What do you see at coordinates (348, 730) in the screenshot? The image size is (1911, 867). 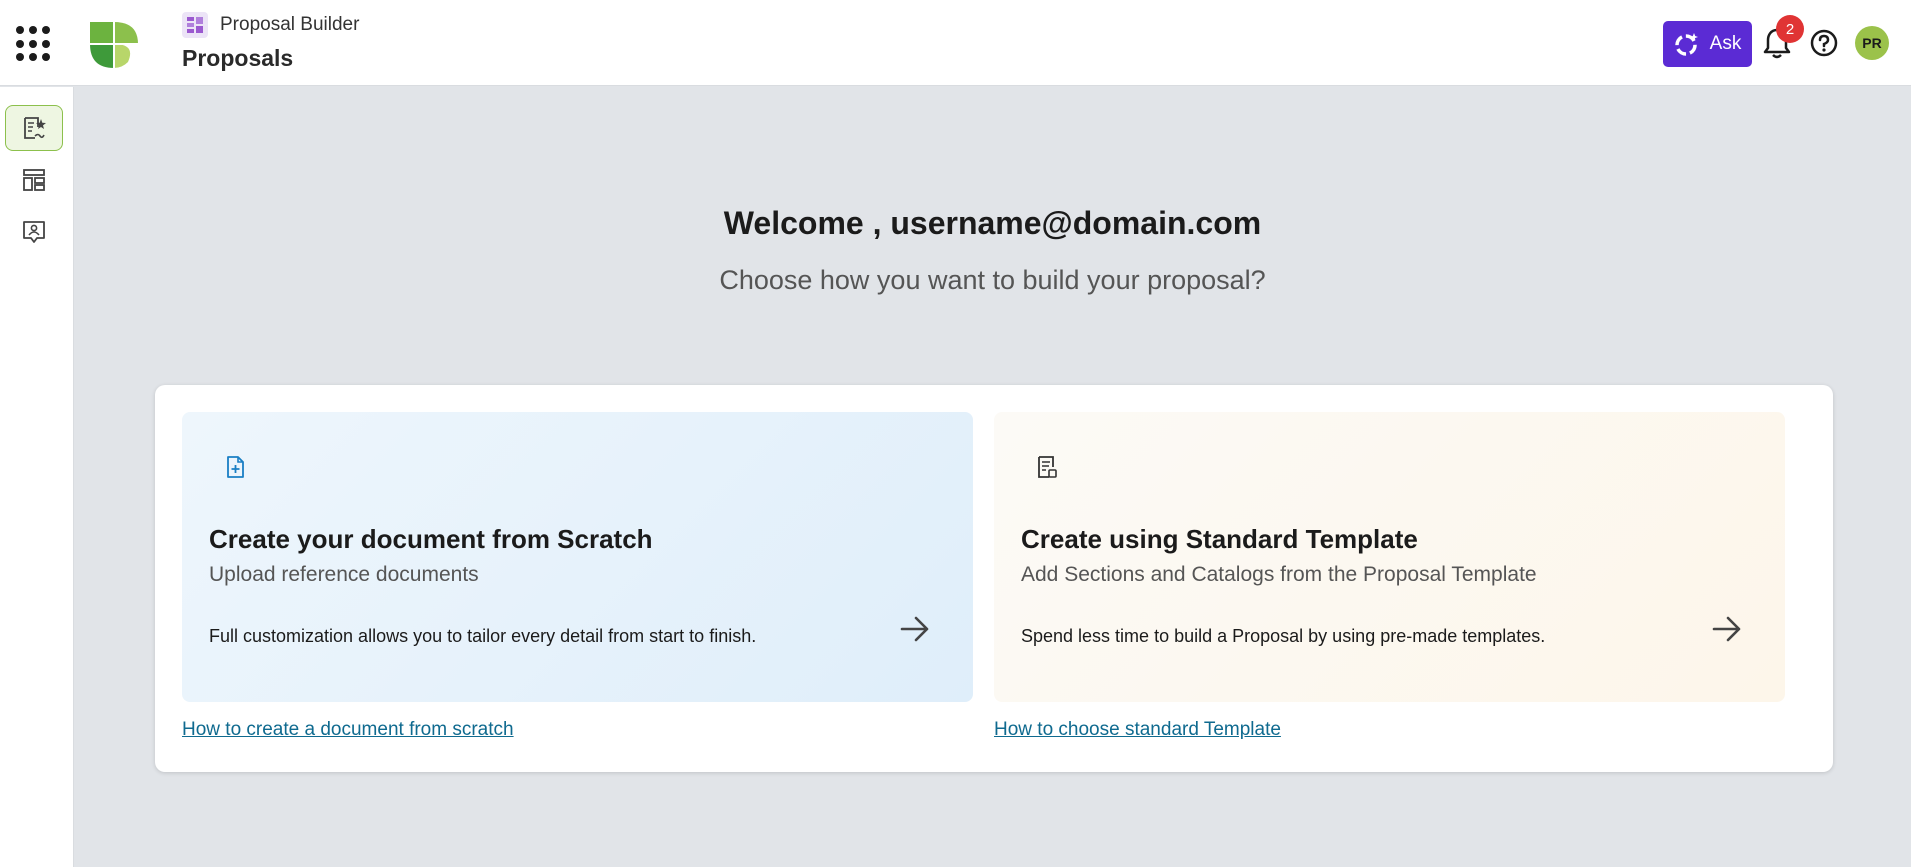 I see `how-to-scratch-link: How to create a document from scratch` at bounding box center [348, 730].